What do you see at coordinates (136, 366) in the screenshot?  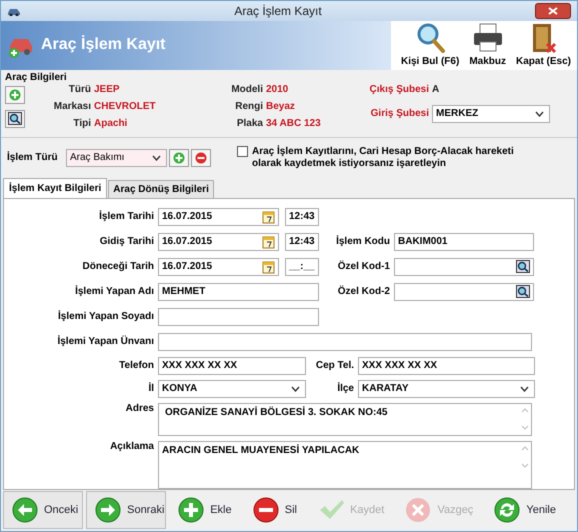 I see `field-label: Telefon` at bounding box center [136, 366].